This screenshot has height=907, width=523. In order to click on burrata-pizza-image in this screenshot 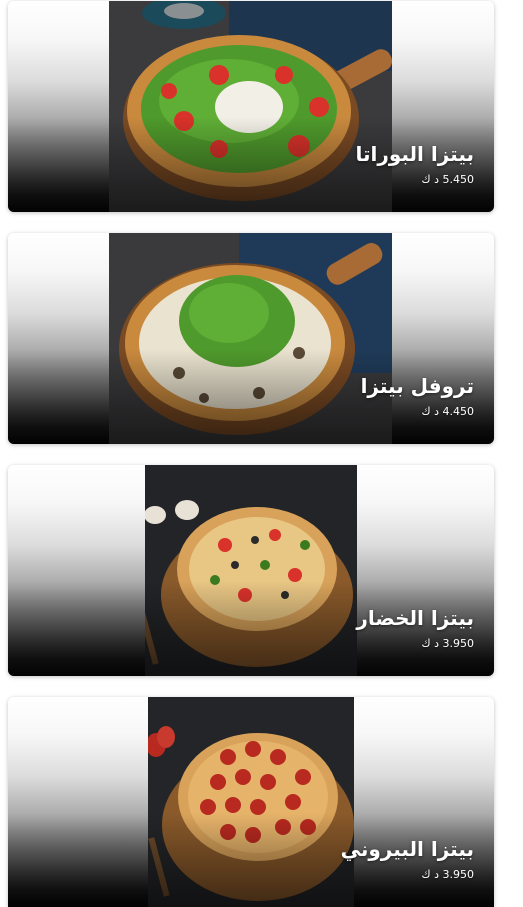, I will do `click(250, 106)`.